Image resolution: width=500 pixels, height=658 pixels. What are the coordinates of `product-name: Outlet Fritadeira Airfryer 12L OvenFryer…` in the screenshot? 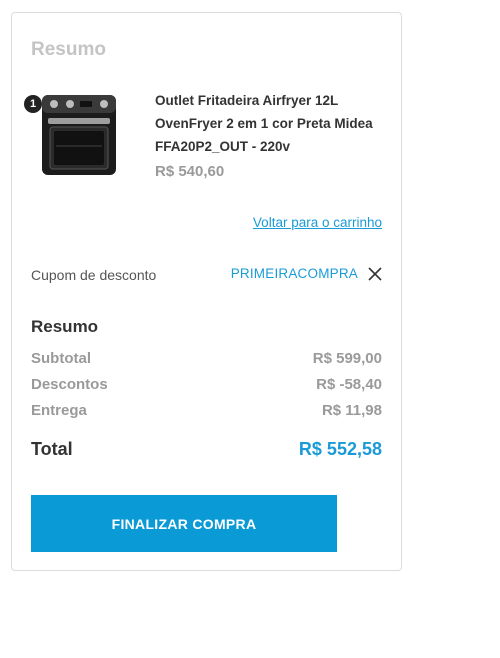 It's located at (264, 123).